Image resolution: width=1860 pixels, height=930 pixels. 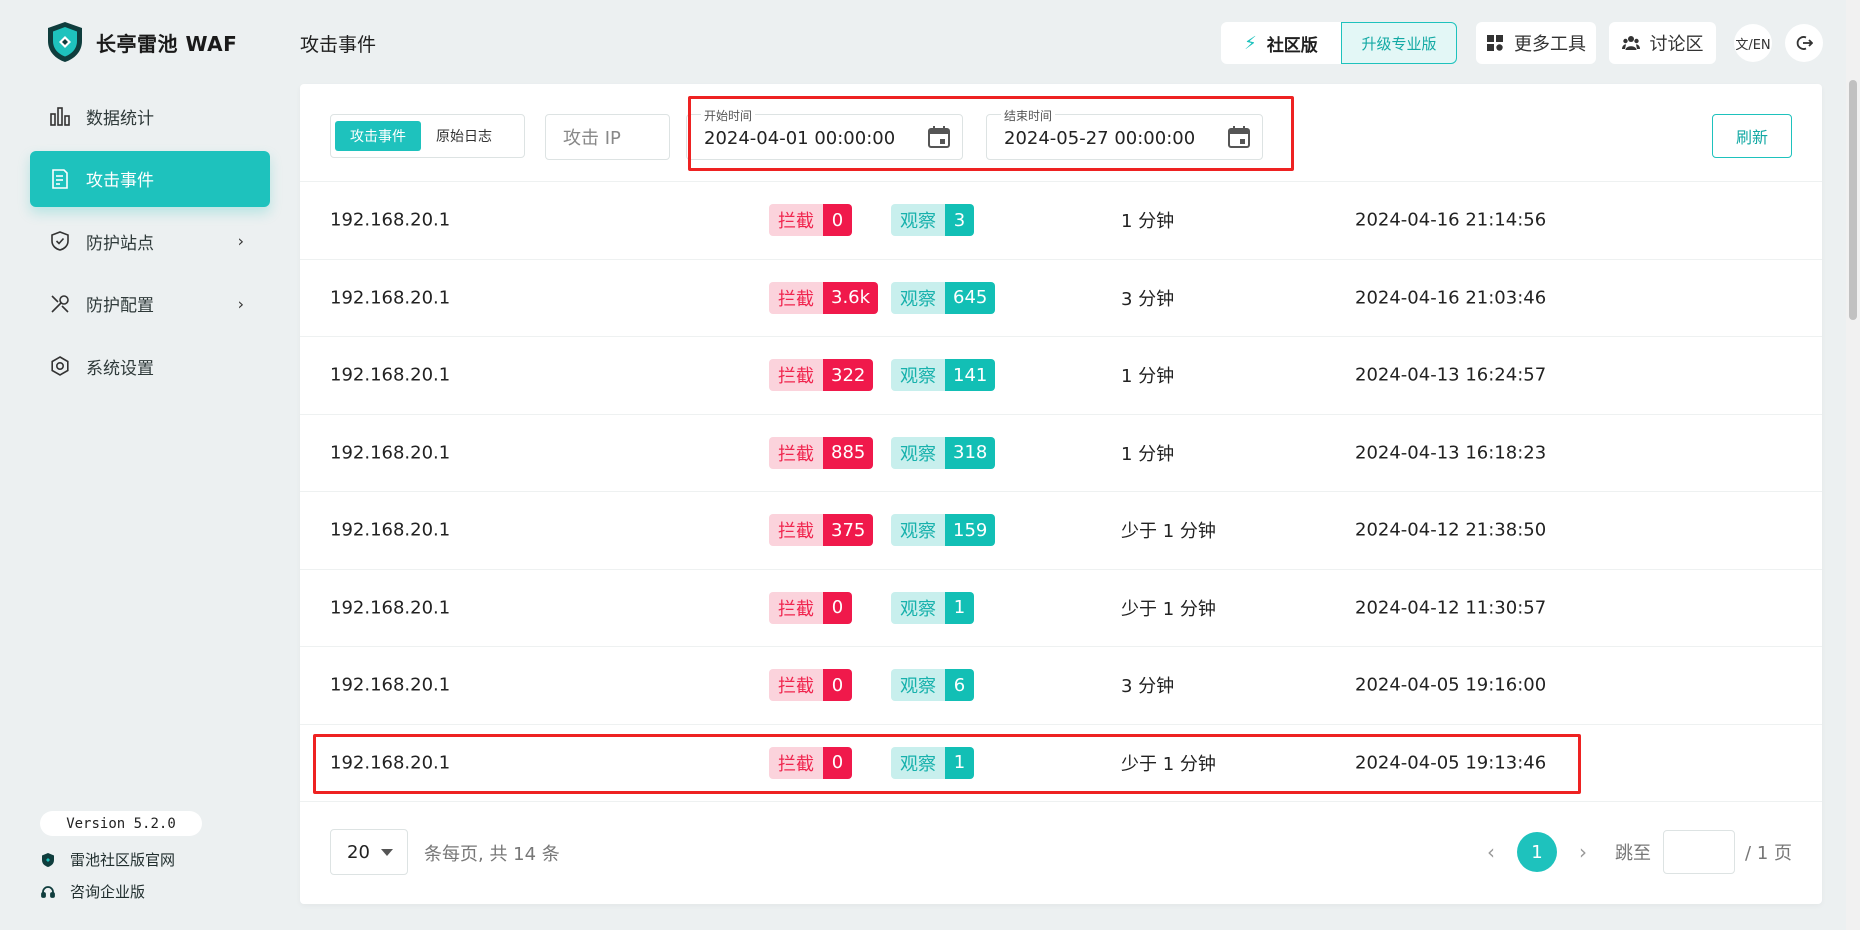 I want to click on blocked-count: 322, so click(x=848, y=375).